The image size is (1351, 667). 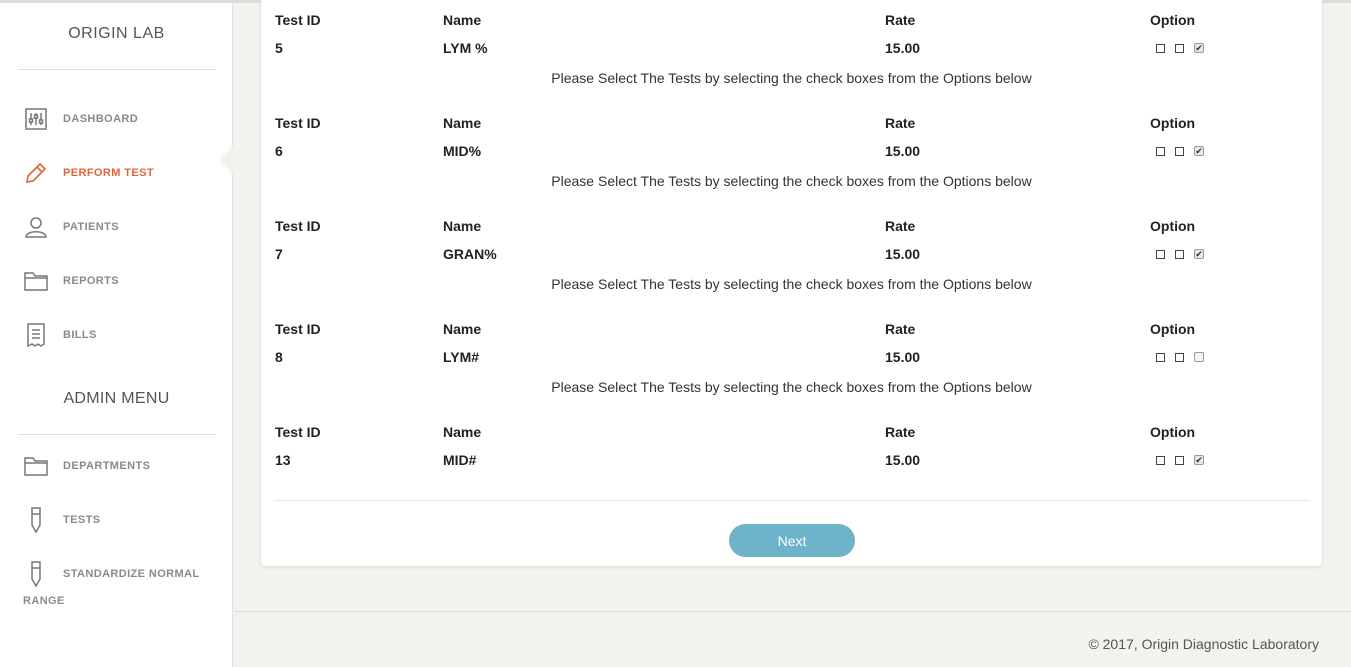 What do you see at coordinates (36, 335) in the screenshot?
I see `receipt-icon` at bounding box center [36, 335].